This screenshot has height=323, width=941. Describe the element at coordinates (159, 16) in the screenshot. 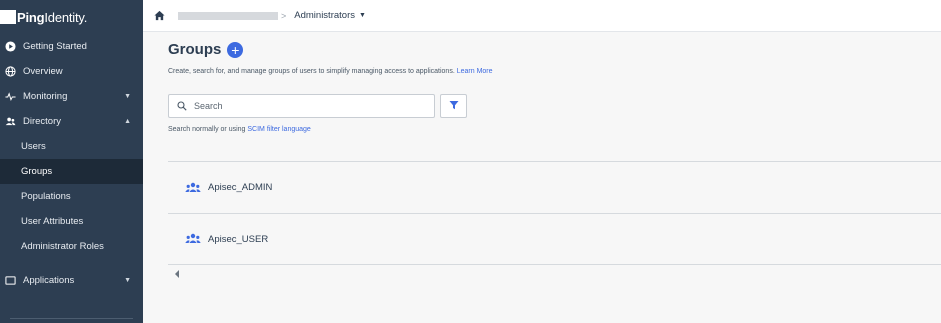

I see `home-icon` at that location.